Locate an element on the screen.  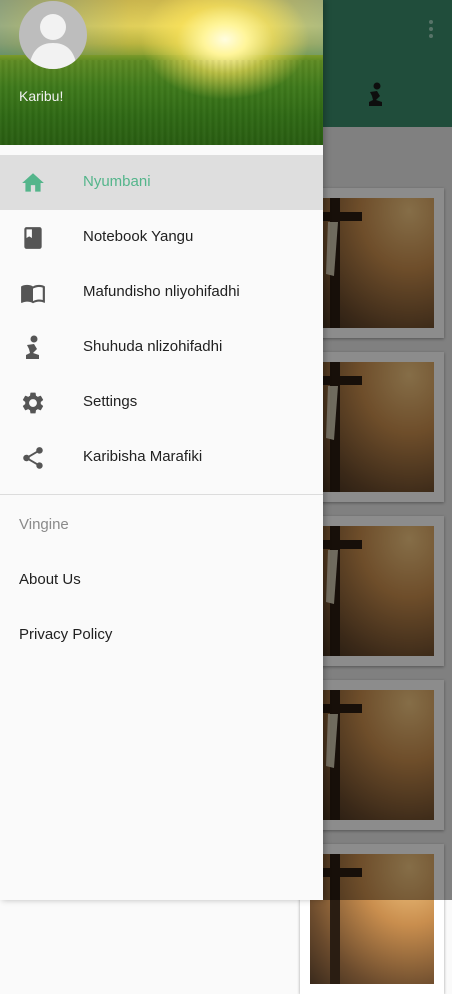
praying-person-icon is located at coordinates (33, 348).